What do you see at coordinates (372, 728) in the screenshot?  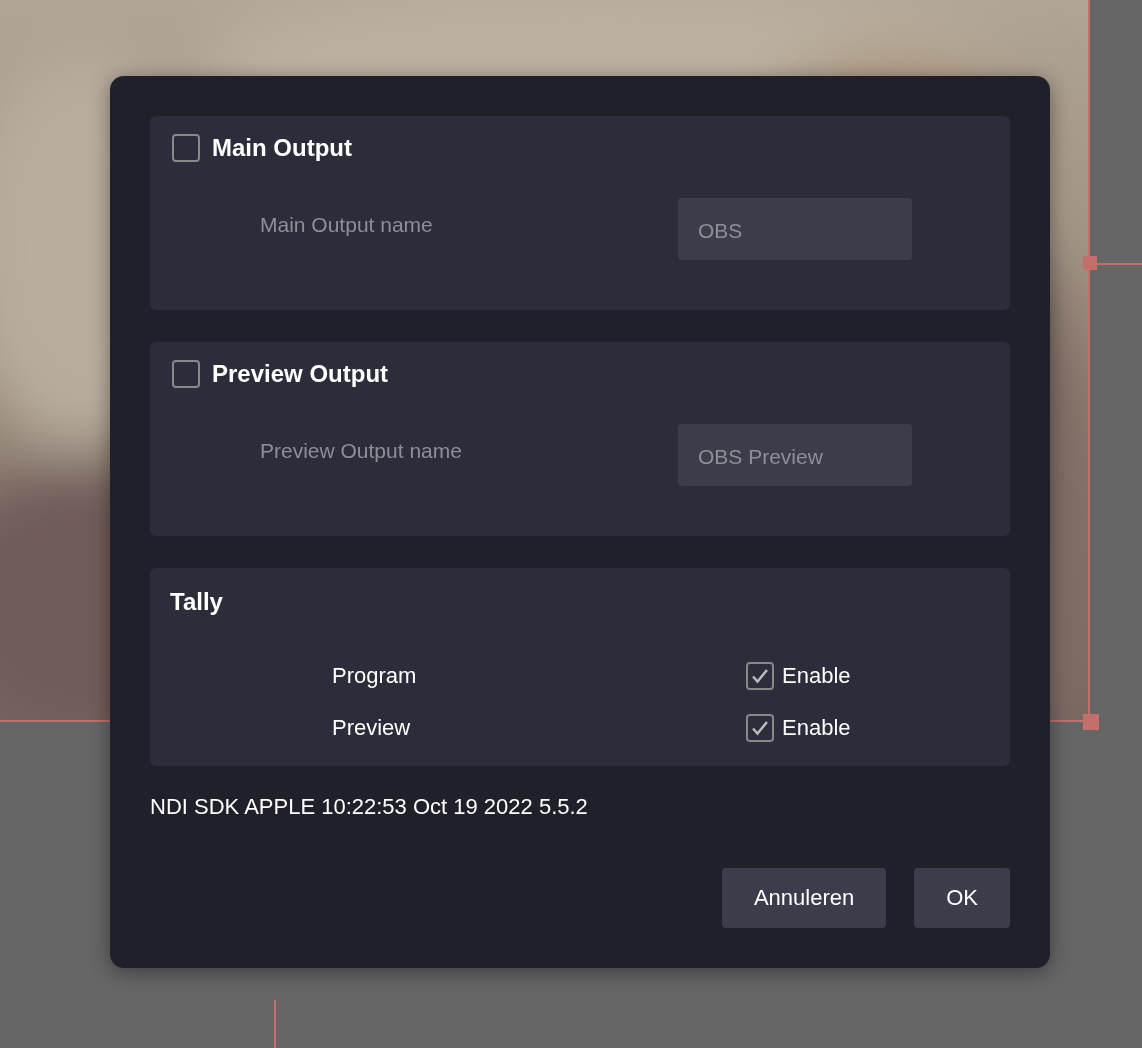 I see `row-label: Preview` at bounding box center [372, 728].